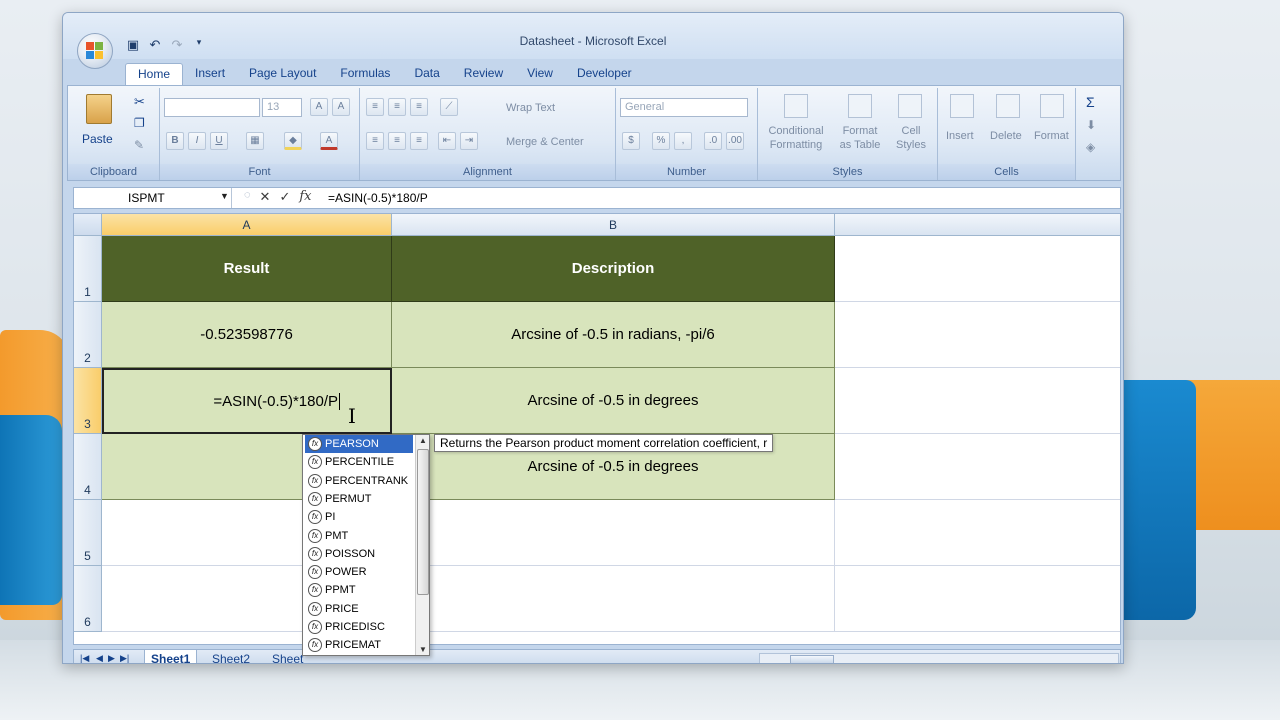 Image resolution: width=1280 pixels, height=720 pixels. What do you see at coordinates (139, 102) in the screenshot?
I see `cut-icon: ✂` at bounding box center [139, 102].